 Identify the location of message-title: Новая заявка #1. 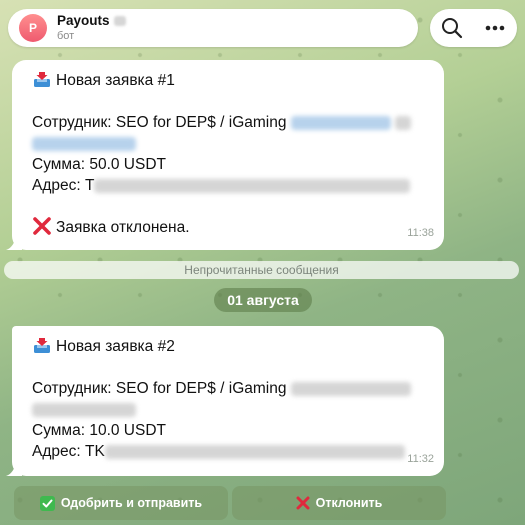
(115, 80).